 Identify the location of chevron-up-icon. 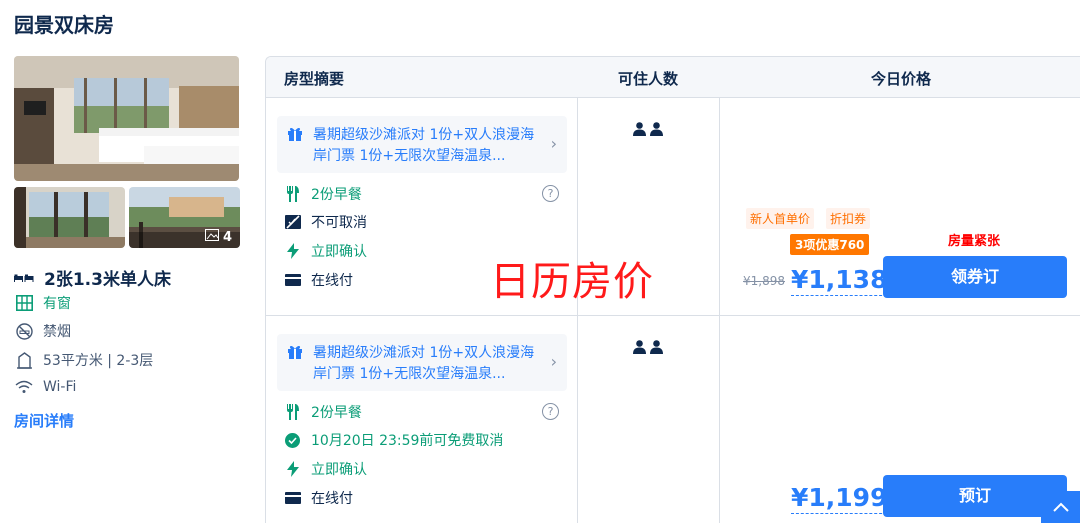
(1060, 507).